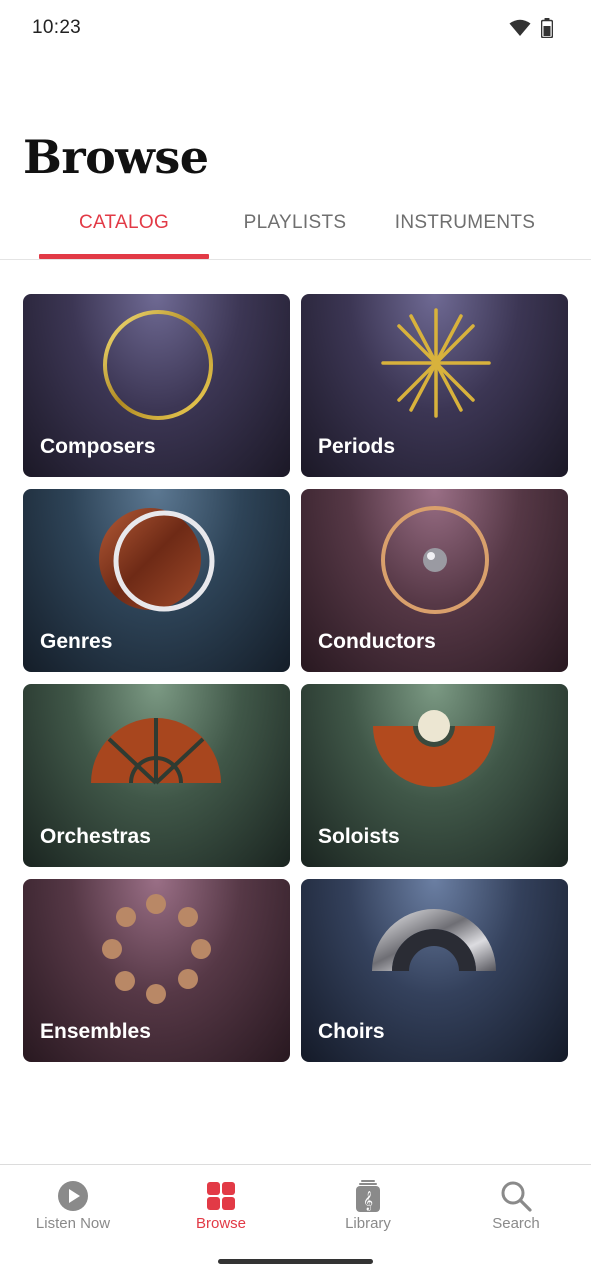 The image size is (591, 1280). I want to click on category-tile-orchestras: Orchestras, so click(156, 775).